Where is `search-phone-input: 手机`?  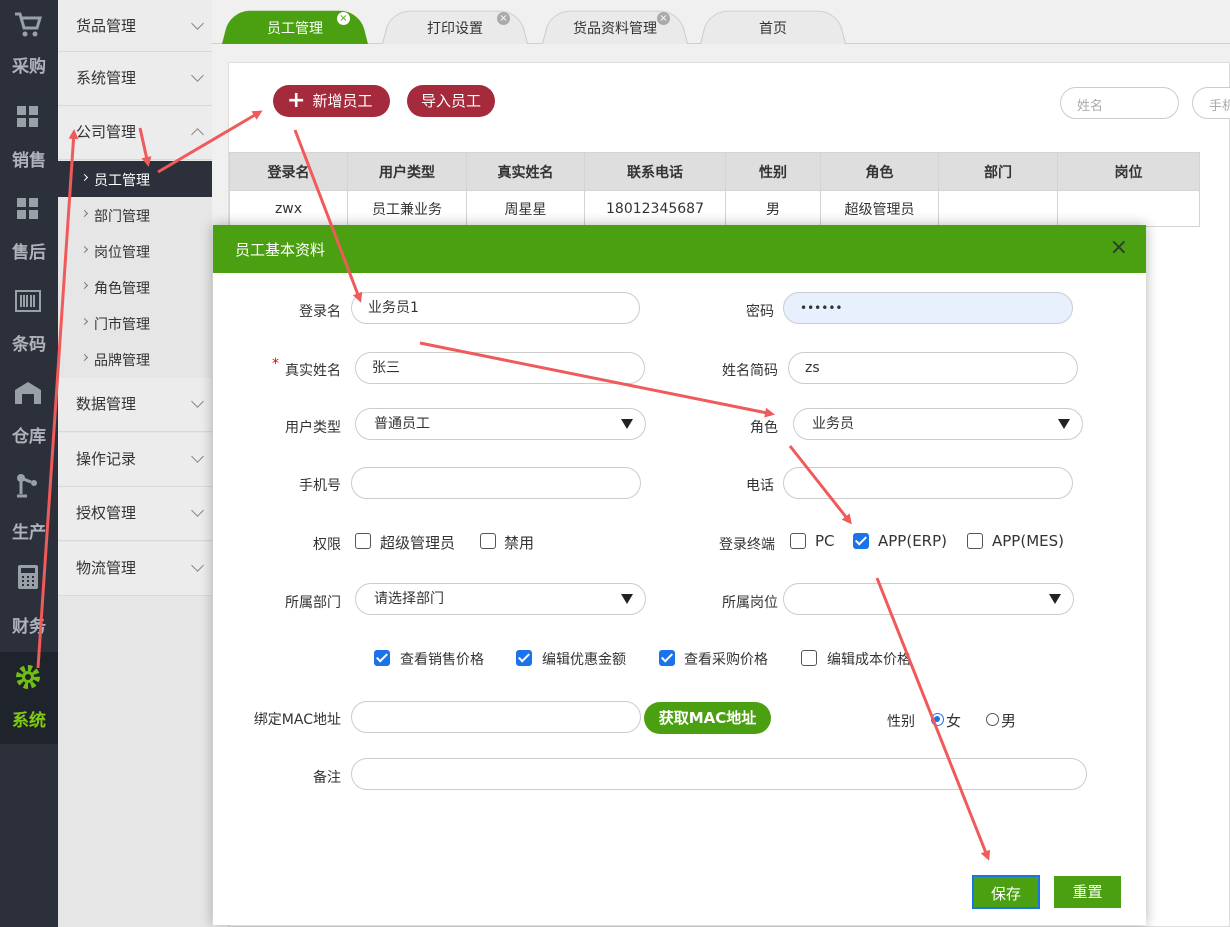
search-phone-input: 手机 is located at coordinates (1211, 103).